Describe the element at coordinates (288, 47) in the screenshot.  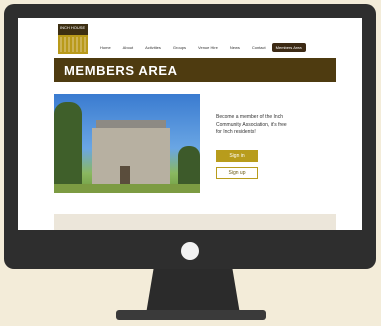
I see `nav-item-members-area: Members Area` at that location.